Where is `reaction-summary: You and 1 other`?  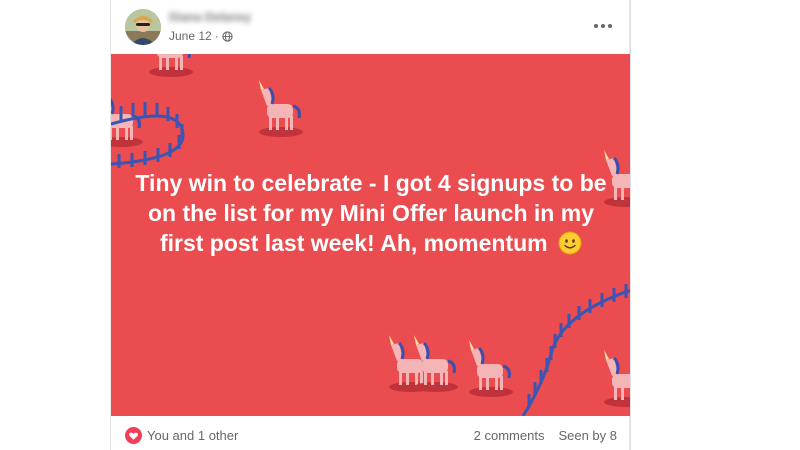
reaction-summary: You and 1 other is located at coordinates (181, 435).